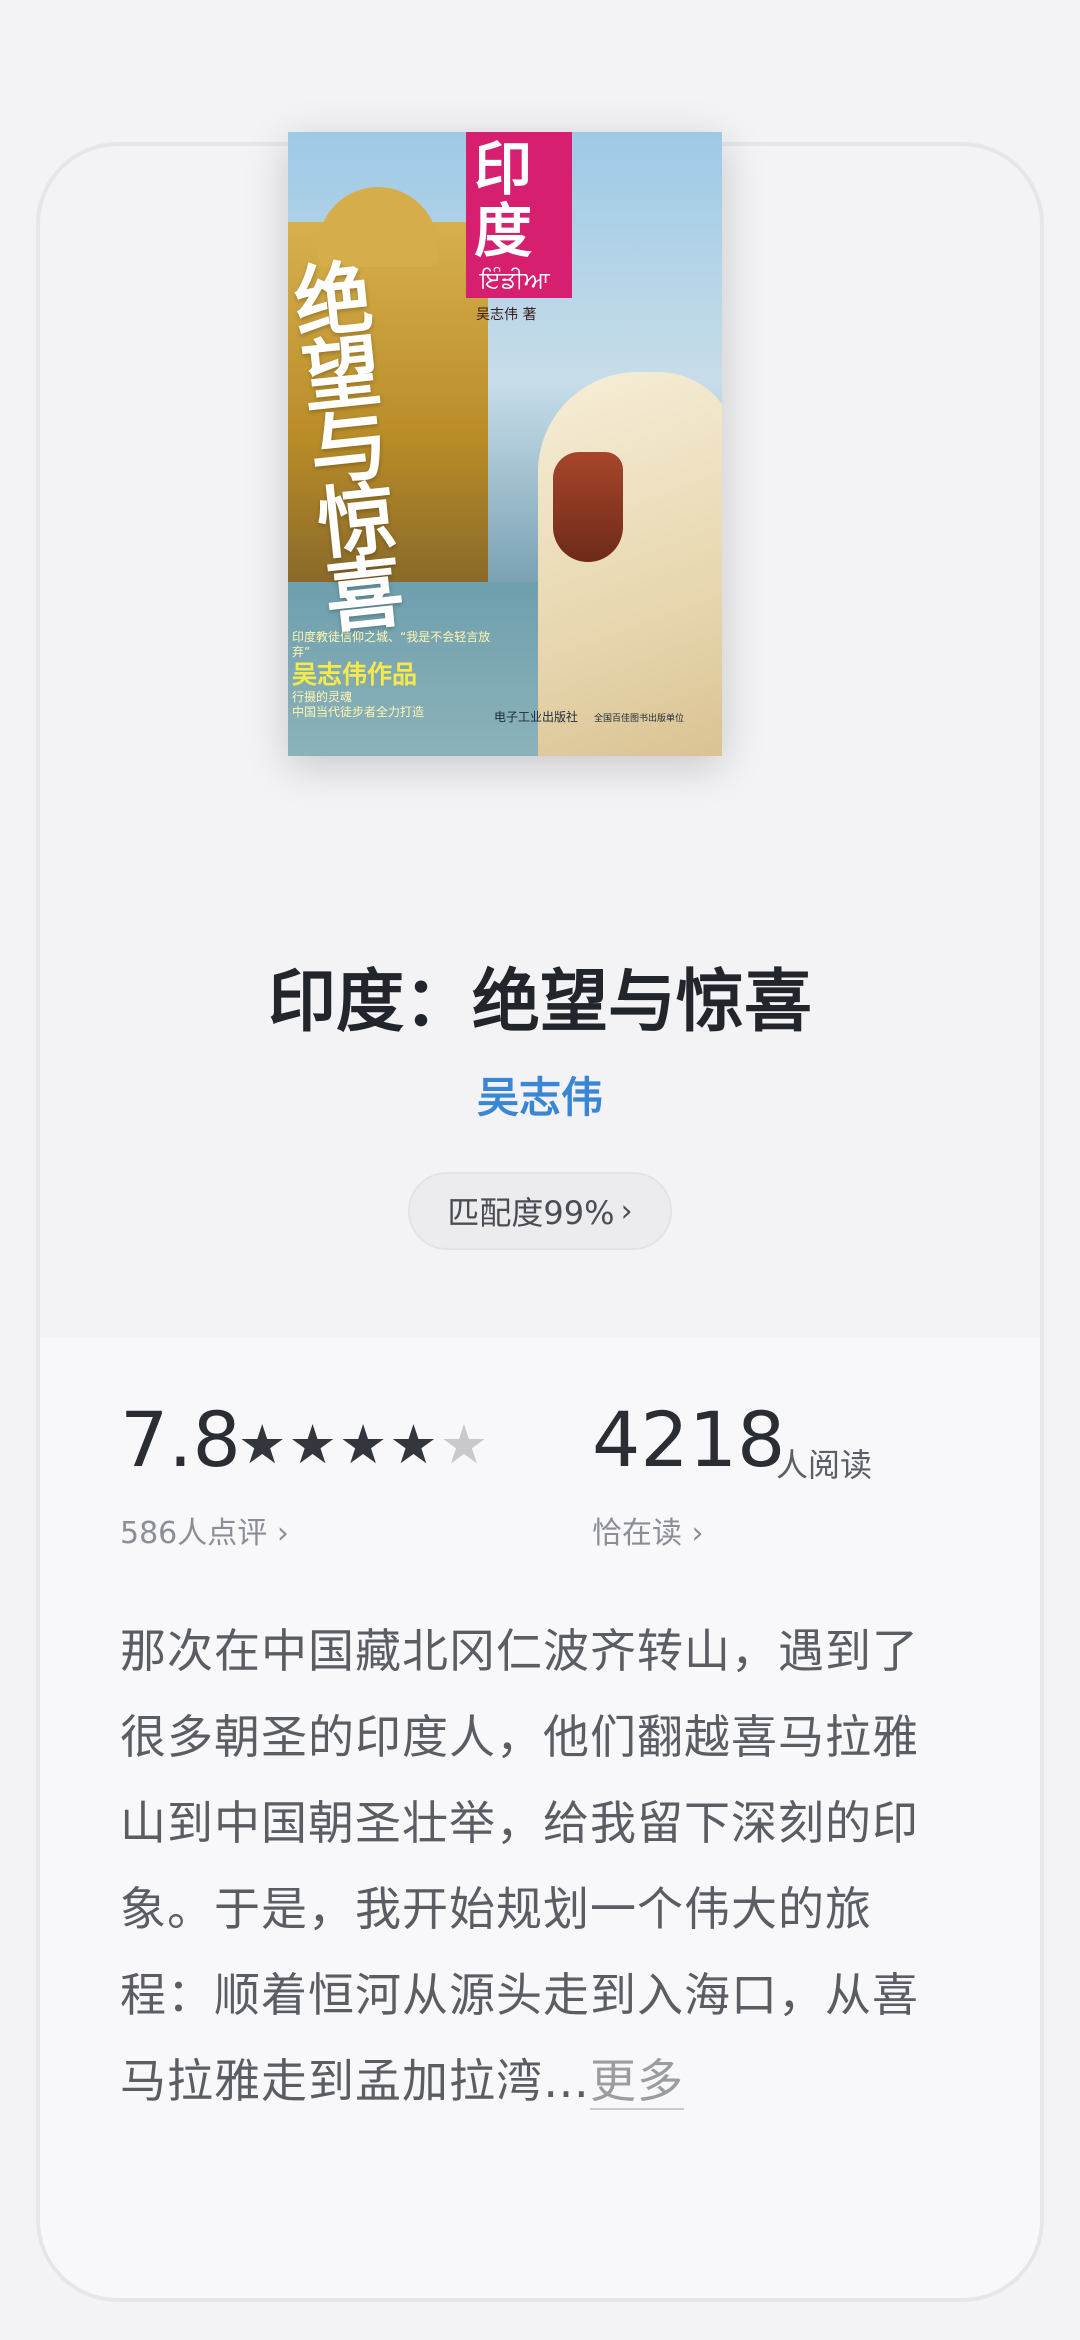 This screenshot has width=1080, height=2340. Describe the element at coordinates (503, 200) in the screenshot. I see `cover-india-label: 印度` at that location.